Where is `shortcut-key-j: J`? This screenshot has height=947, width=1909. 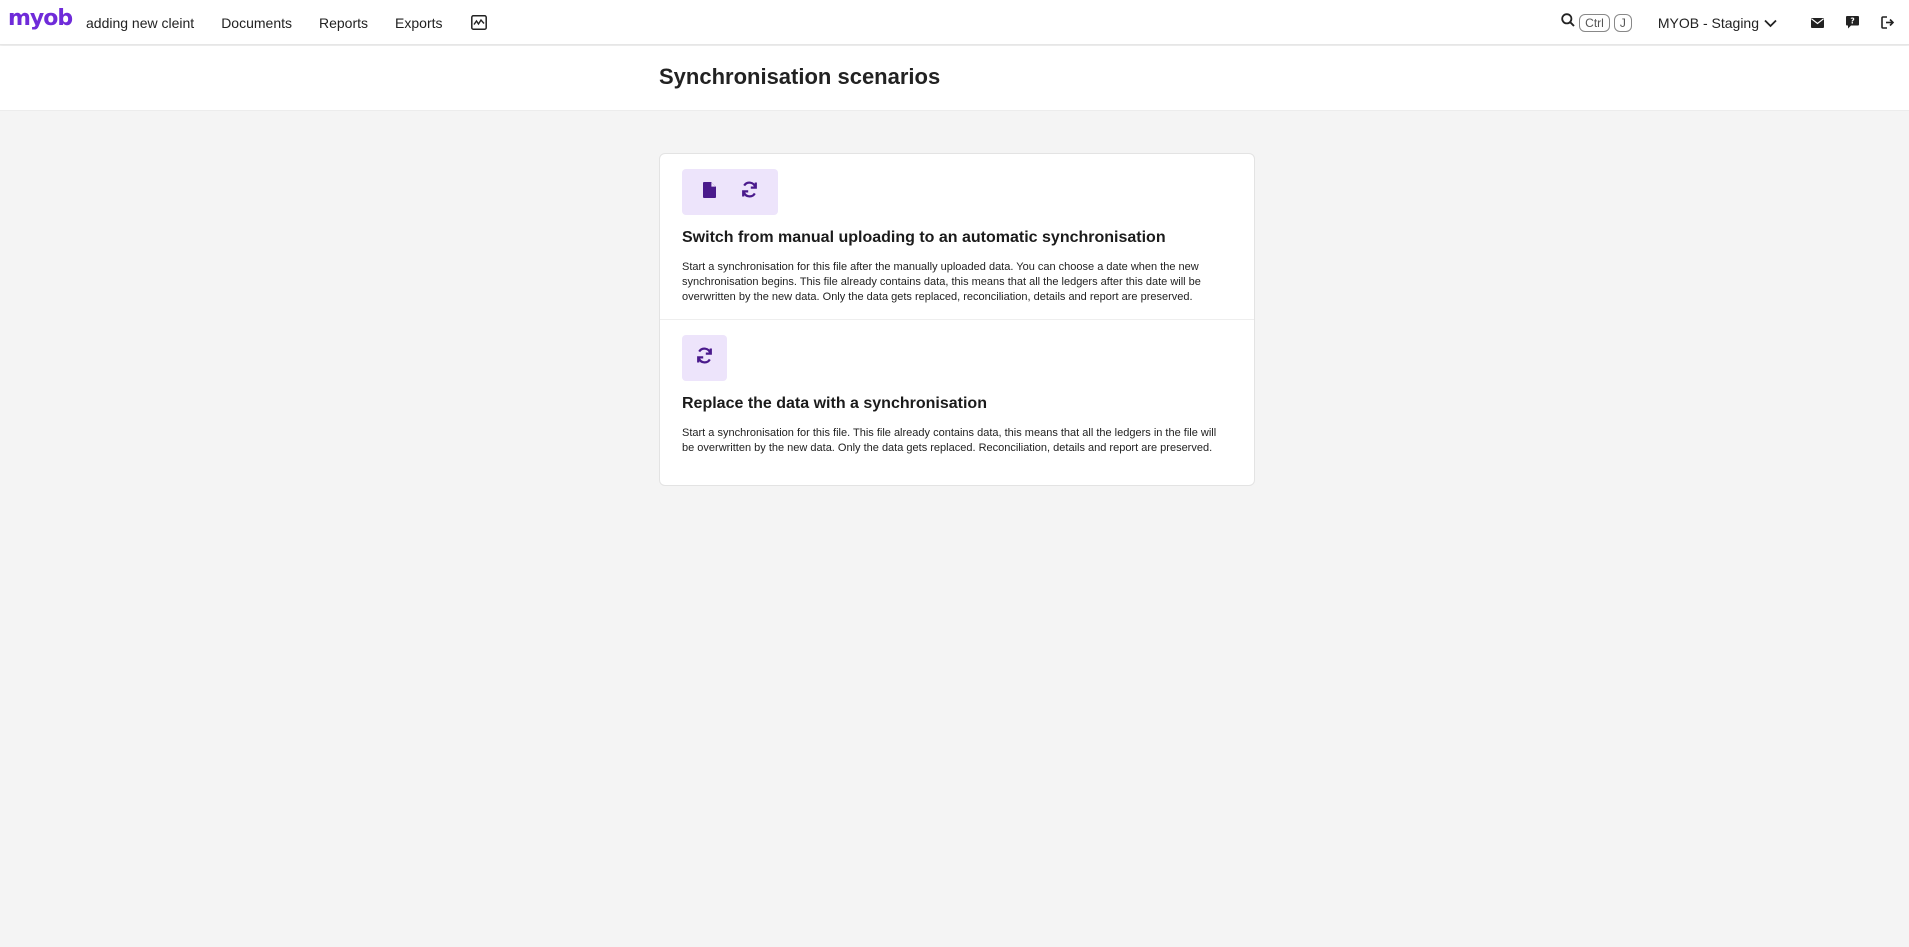 shortcut-key-j: J is located at coordinates (1622, 22).